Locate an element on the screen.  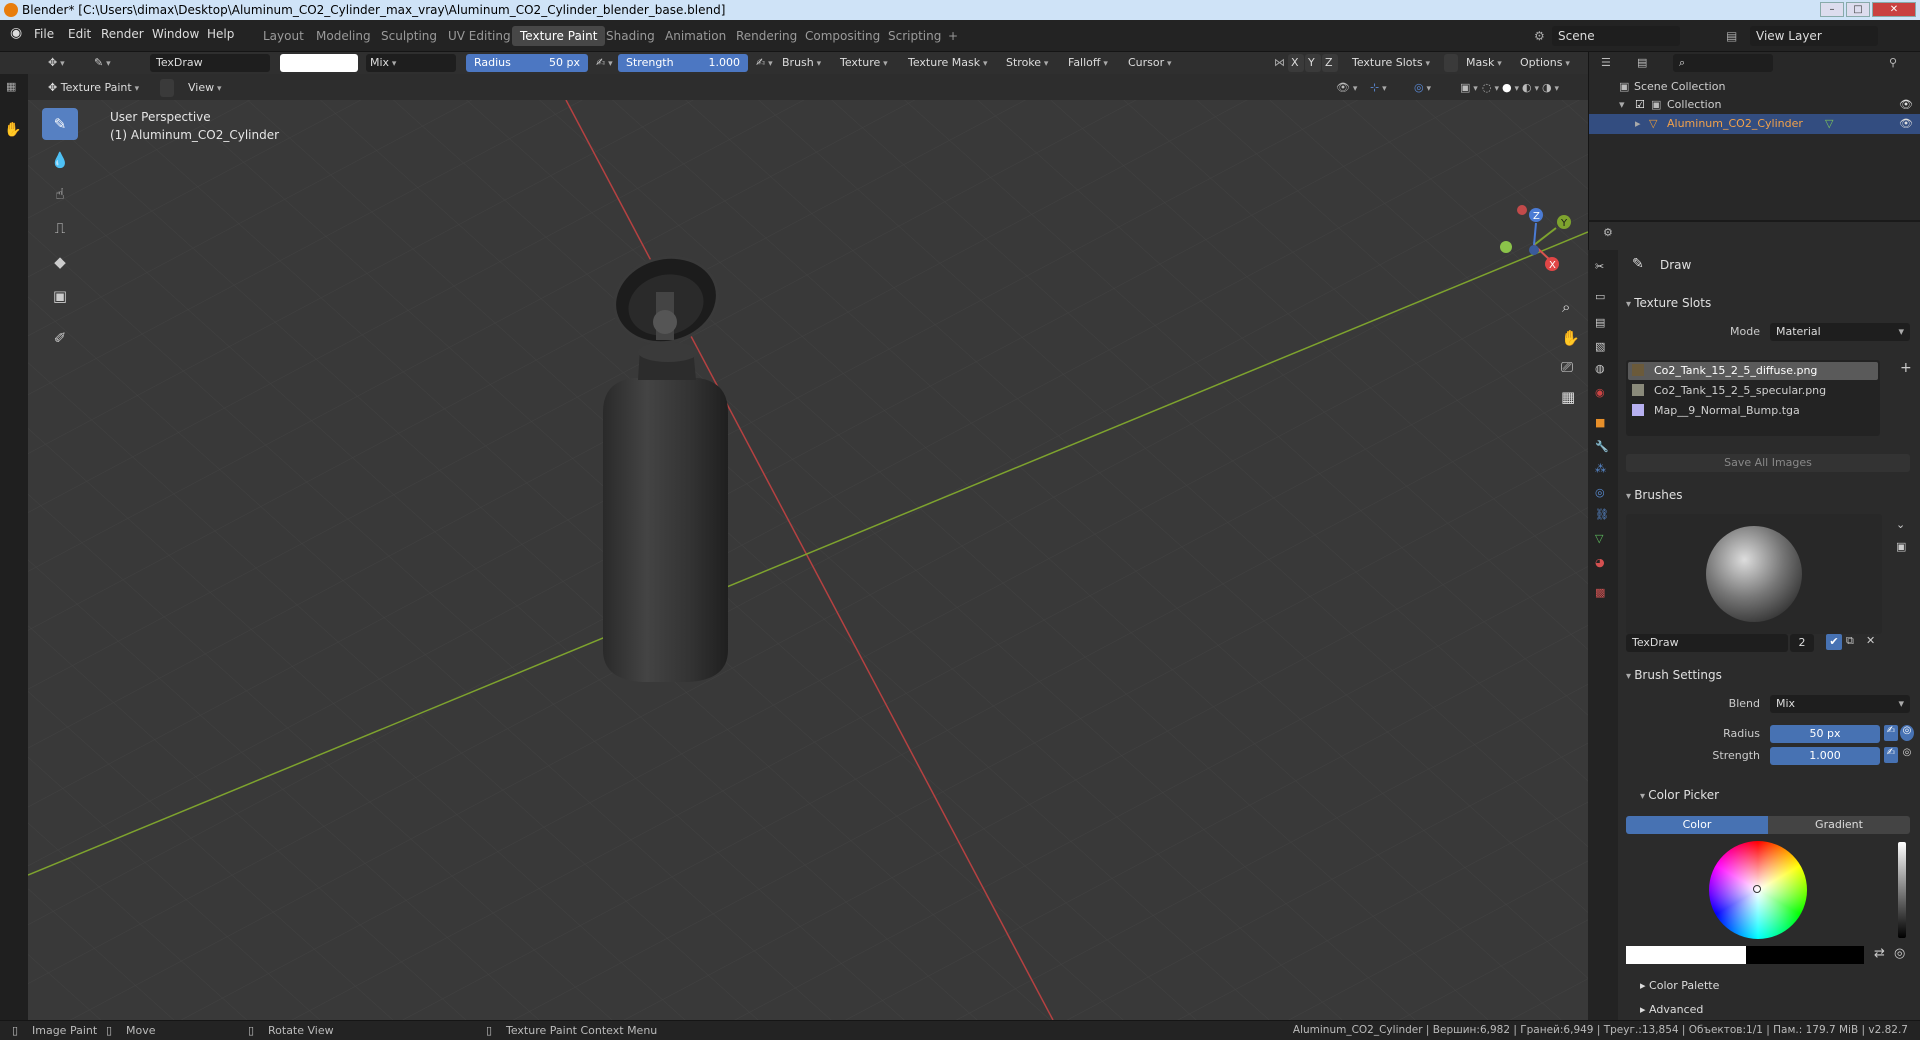
visibility-icon: 👁 is located at coordinates (1346, 88).